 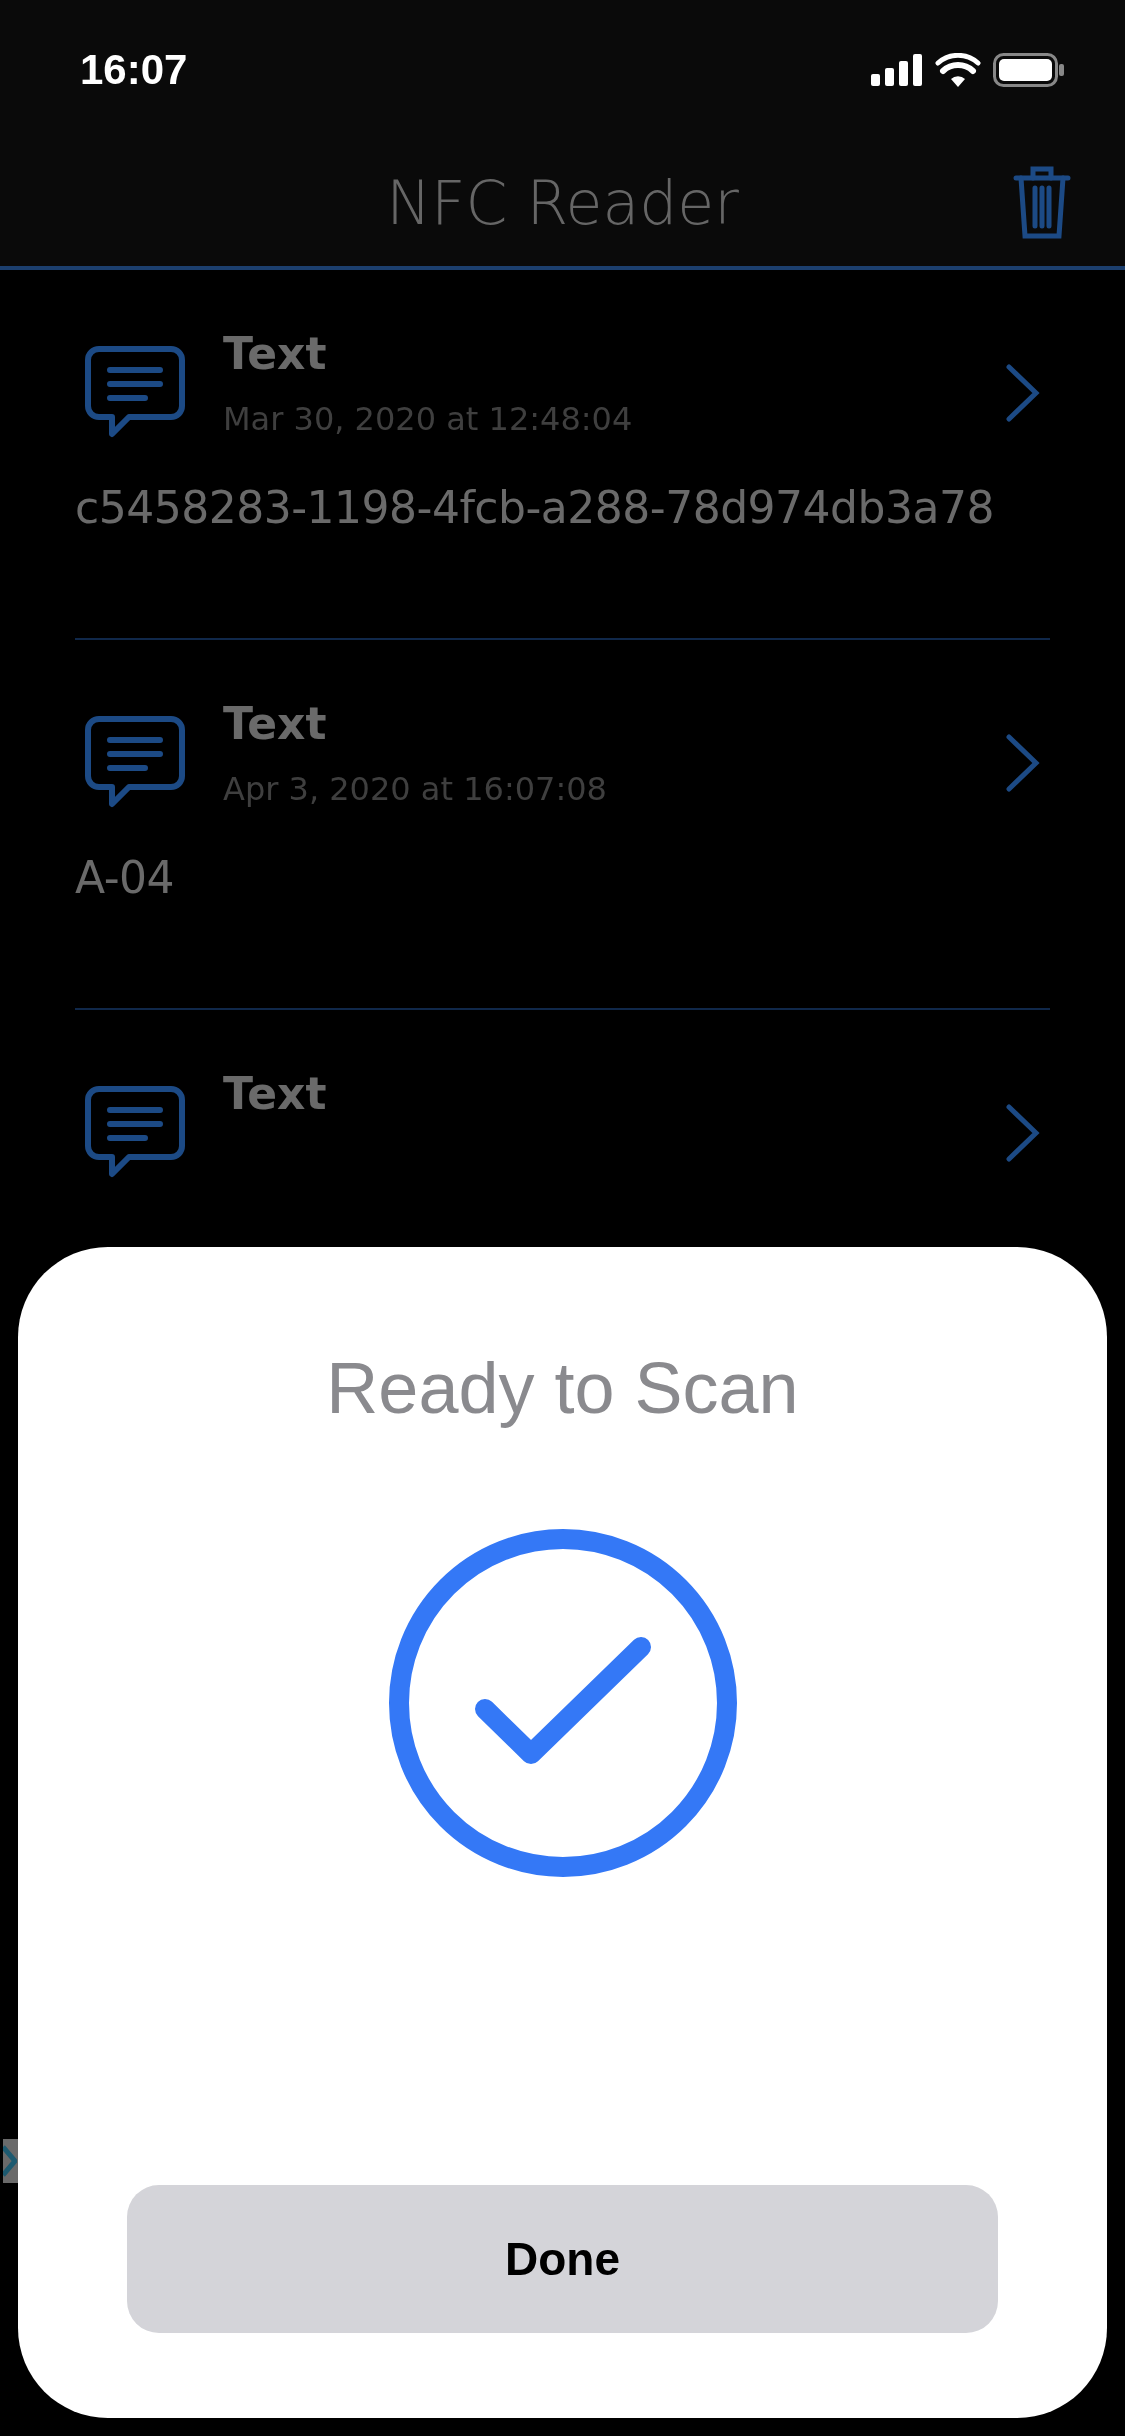 What do you see at coordinates (125, 877) in the screenshot?
I see `record-value: A-04` at bounding box center [125, 877].